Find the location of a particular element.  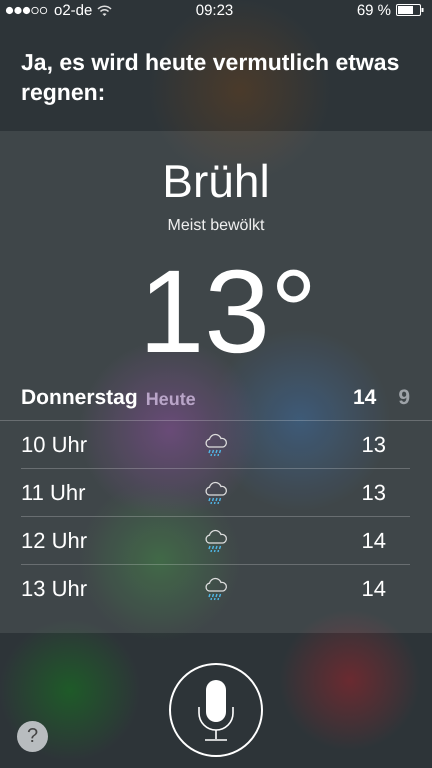

hour-label: 13 Uhr is located at coordinates (54, 589).